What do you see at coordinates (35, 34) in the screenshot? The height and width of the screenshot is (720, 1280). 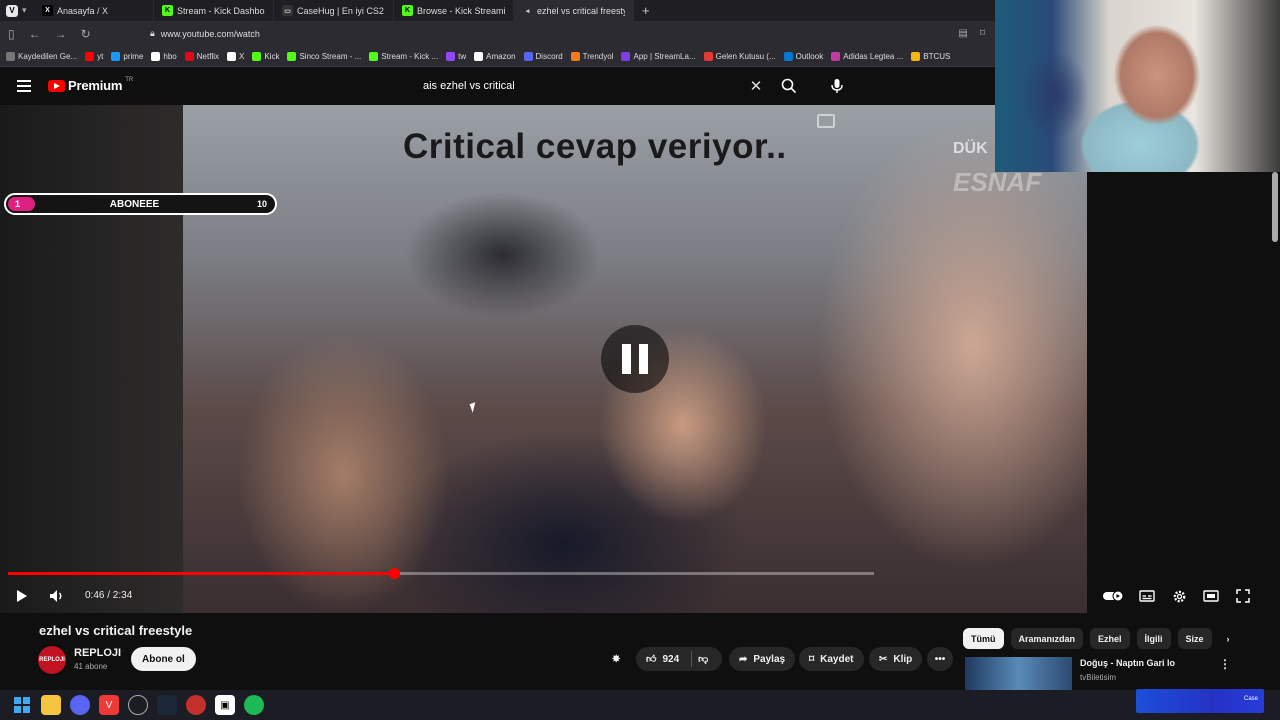 I see `back-icon: ←` at bounding box center [35, 34].